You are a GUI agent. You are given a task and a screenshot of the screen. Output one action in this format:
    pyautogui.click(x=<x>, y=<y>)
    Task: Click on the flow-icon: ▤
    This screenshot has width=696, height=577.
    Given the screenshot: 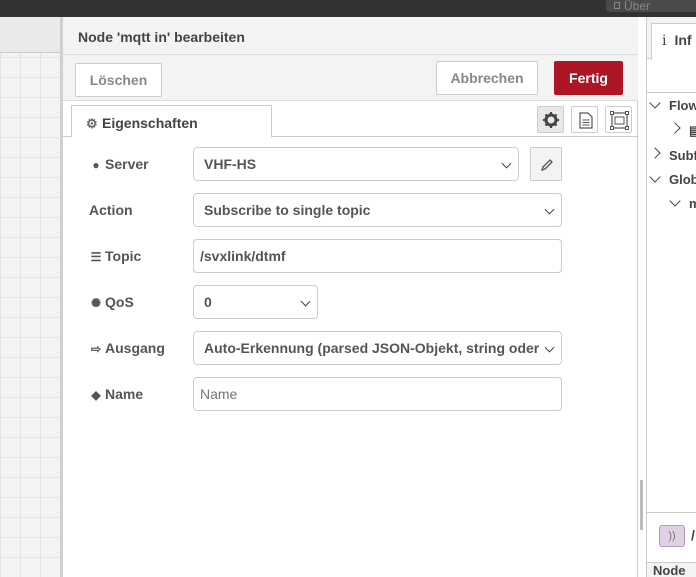 What is the action you would take?
    pyautogui.click(x=692, y=130)
    